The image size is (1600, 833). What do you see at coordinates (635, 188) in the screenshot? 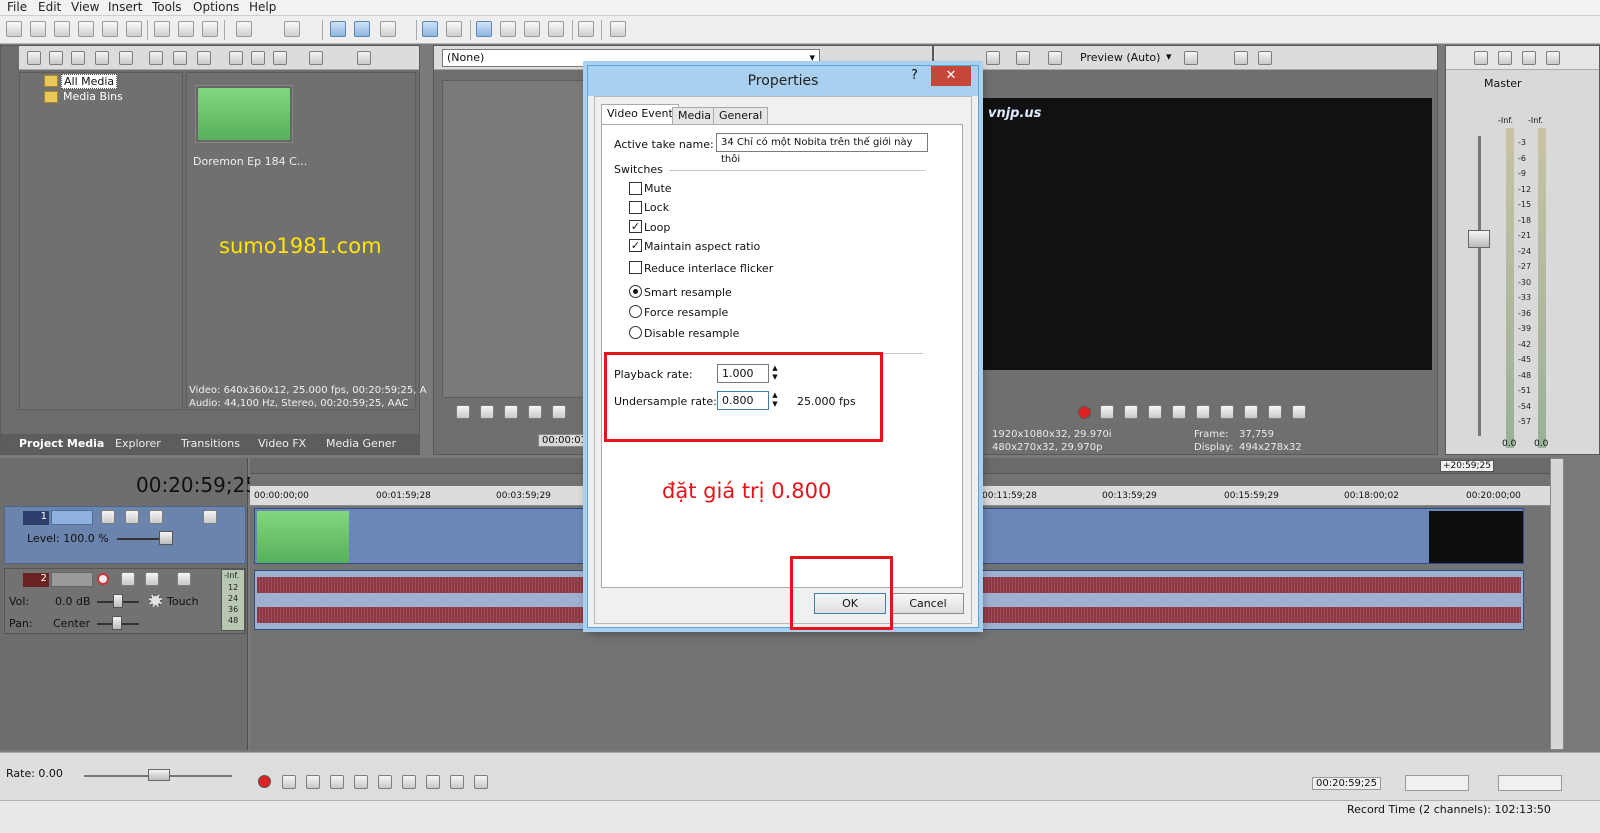
I see `mute-checkbox` at bounding box center [635, 188].